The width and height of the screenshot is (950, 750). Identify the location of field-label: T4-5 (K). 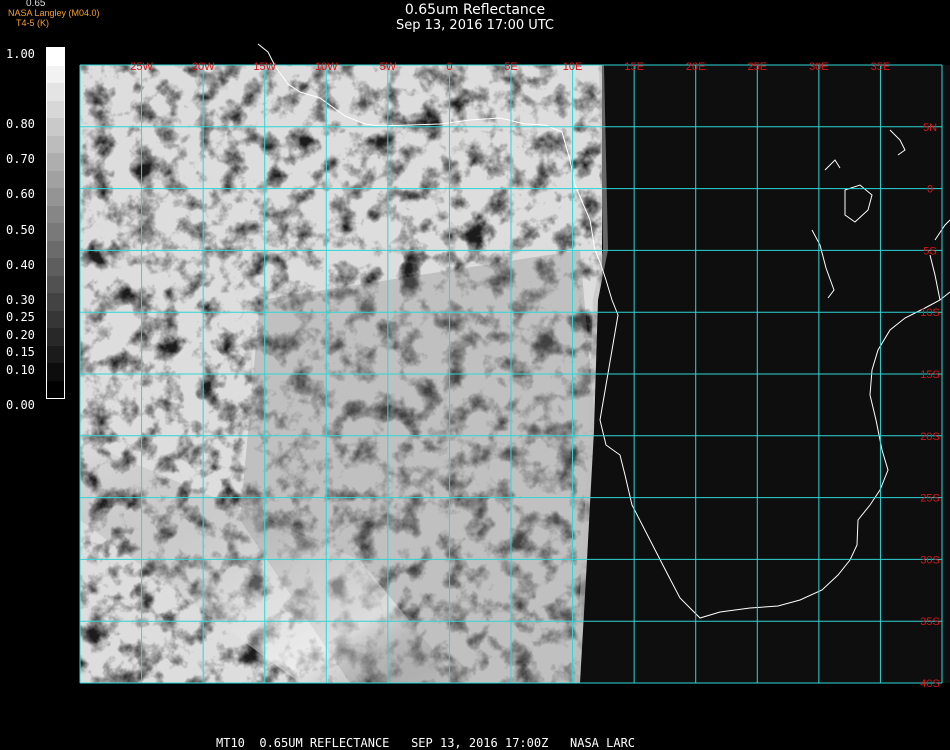
(33, 23).